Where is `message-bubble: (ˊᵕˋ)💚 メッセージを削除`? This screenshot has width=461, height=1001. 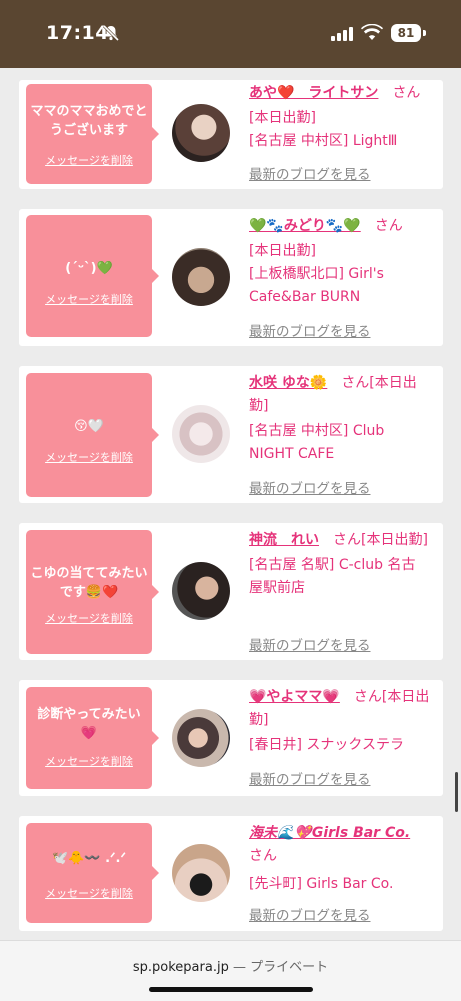
message-bubble: (ˊᵕˋ)💚 メッセージを削除 is located at coordinates (92, 276).